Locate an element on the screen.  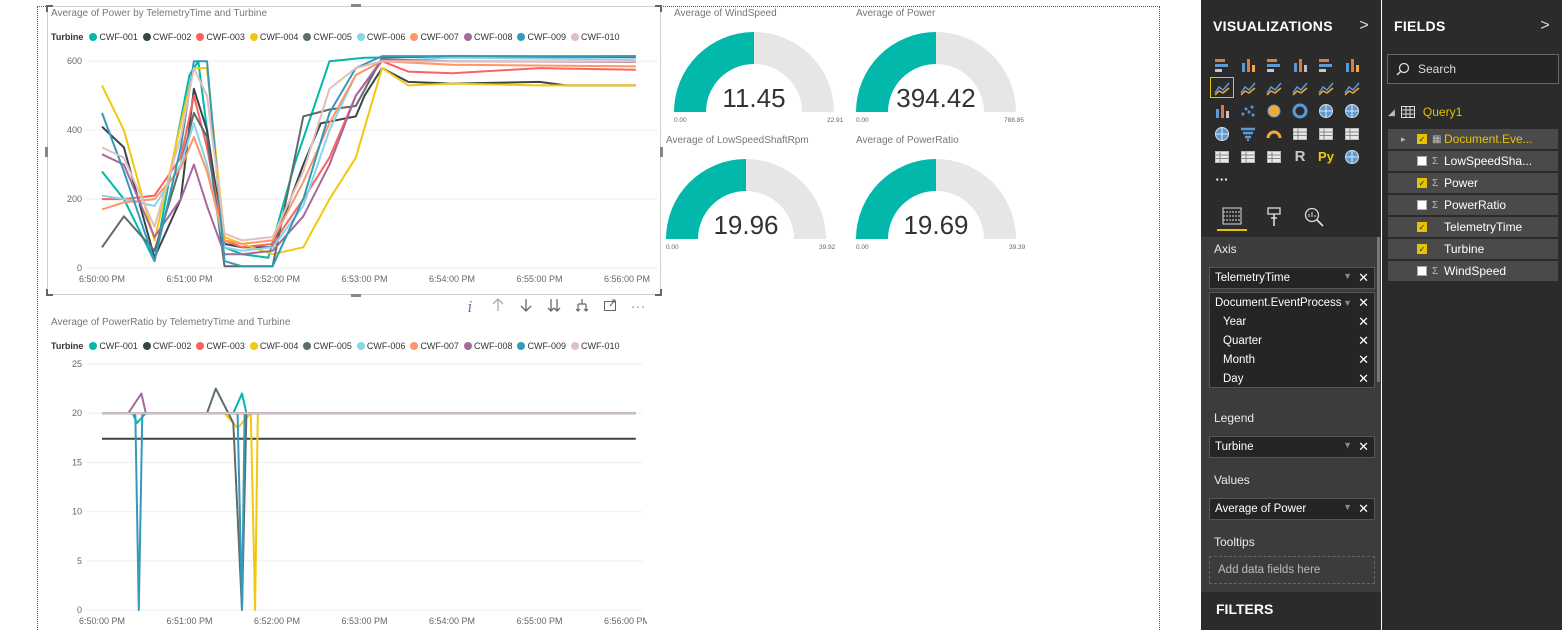
expand-field-icon: ▸ is located at coordinates (1403, 139).